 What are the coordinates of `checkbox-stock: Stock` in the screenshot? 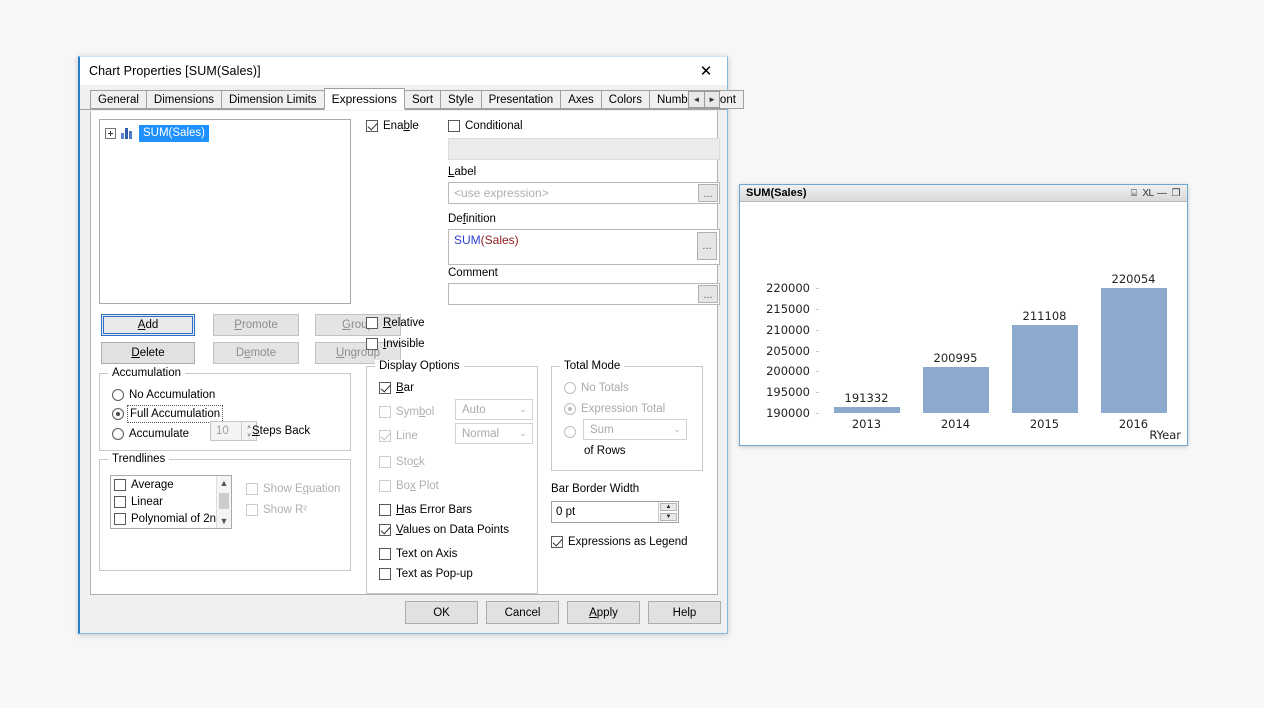 It's located at (402, 462).